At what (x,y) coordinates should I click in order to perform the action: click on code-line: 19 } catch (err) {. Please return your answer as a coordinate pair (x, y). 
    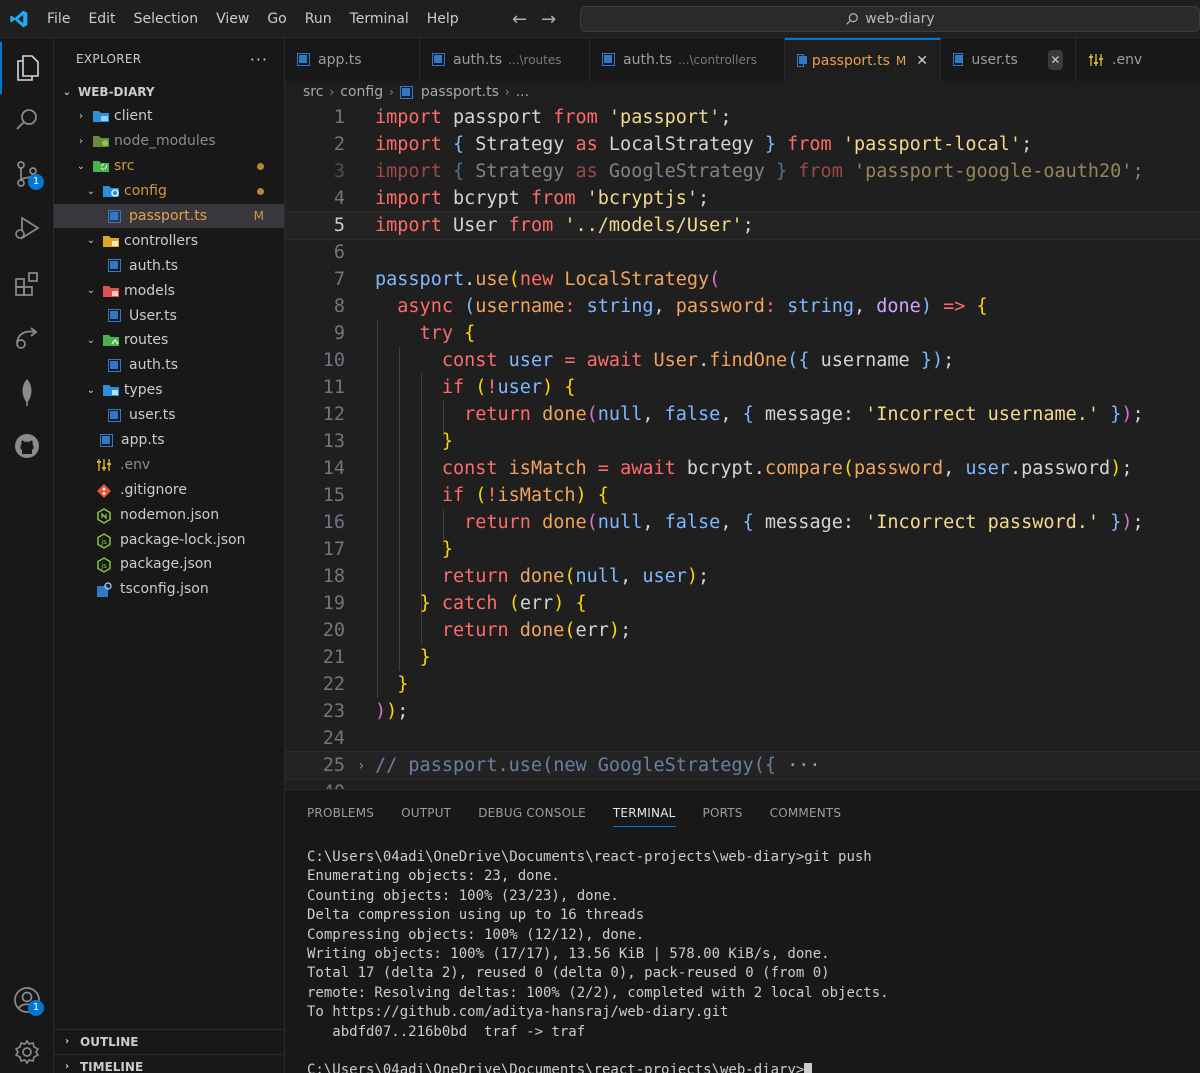
    Looking at the image, I should click on (742, 603).